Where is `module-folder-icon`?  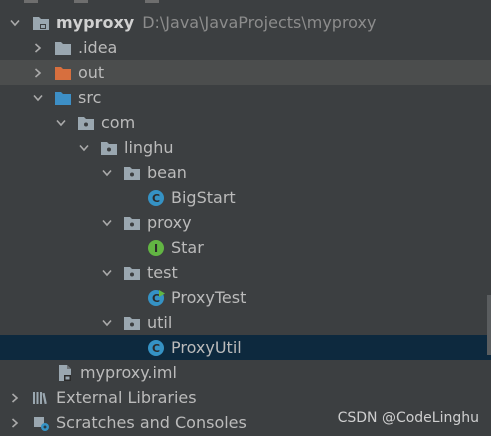
module-folder-icon is located at coordinates (41, 23).